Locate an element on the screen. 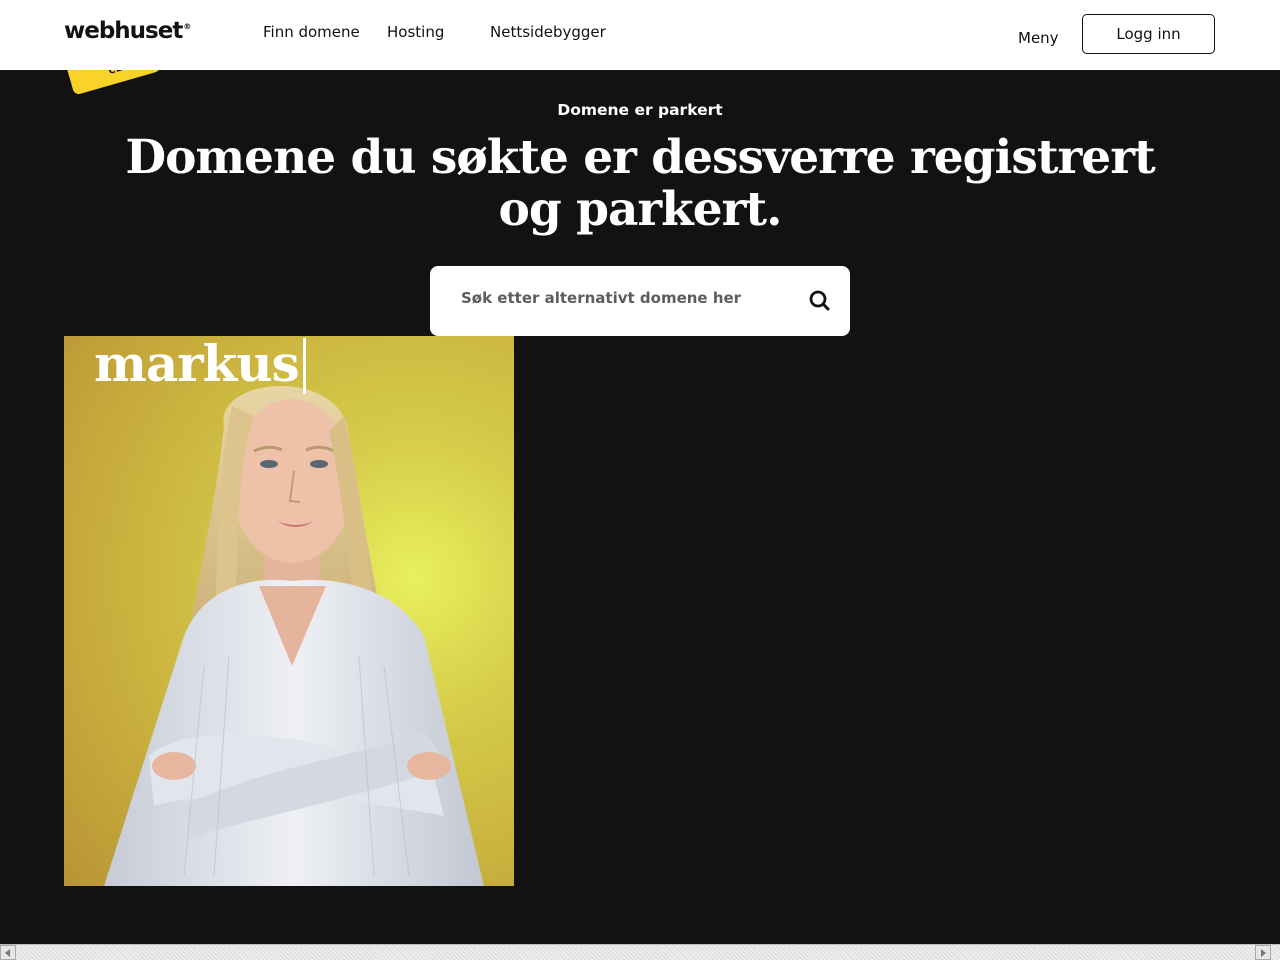  search-button is located at coordinates (820, 301).